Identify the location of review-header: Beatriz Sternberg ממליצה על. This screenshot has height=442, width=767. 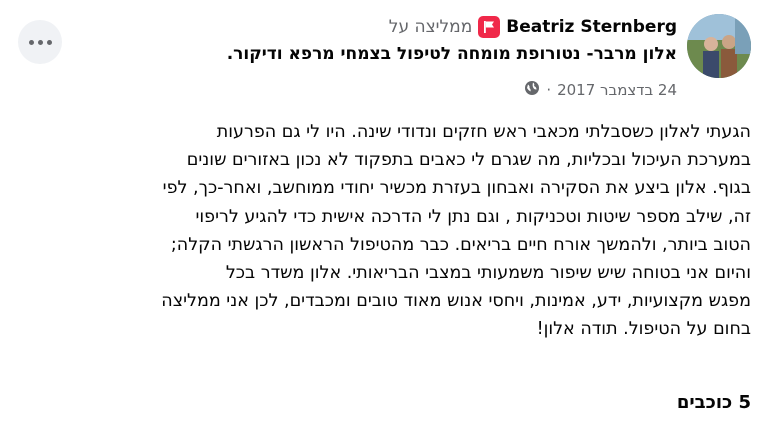
(533, 27).